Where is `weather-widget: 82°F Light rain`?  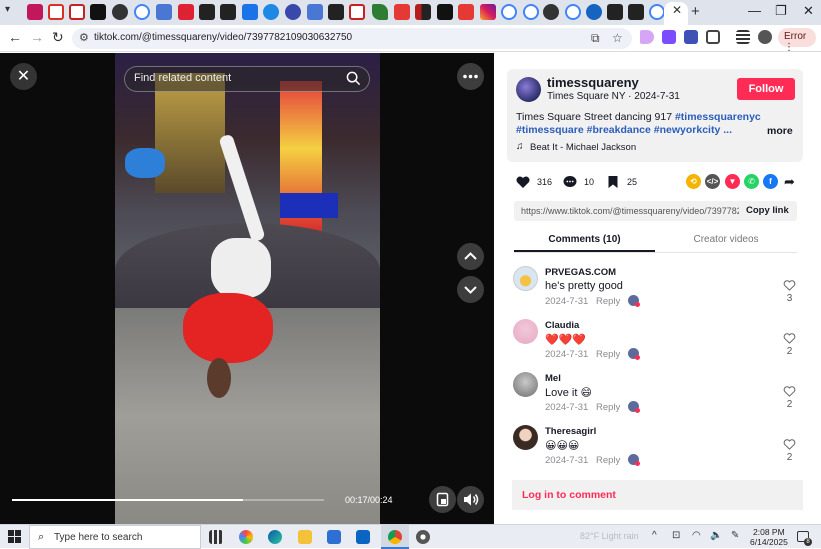 weather-widget: 82°F Light rain is located at coordinates (609, 536).